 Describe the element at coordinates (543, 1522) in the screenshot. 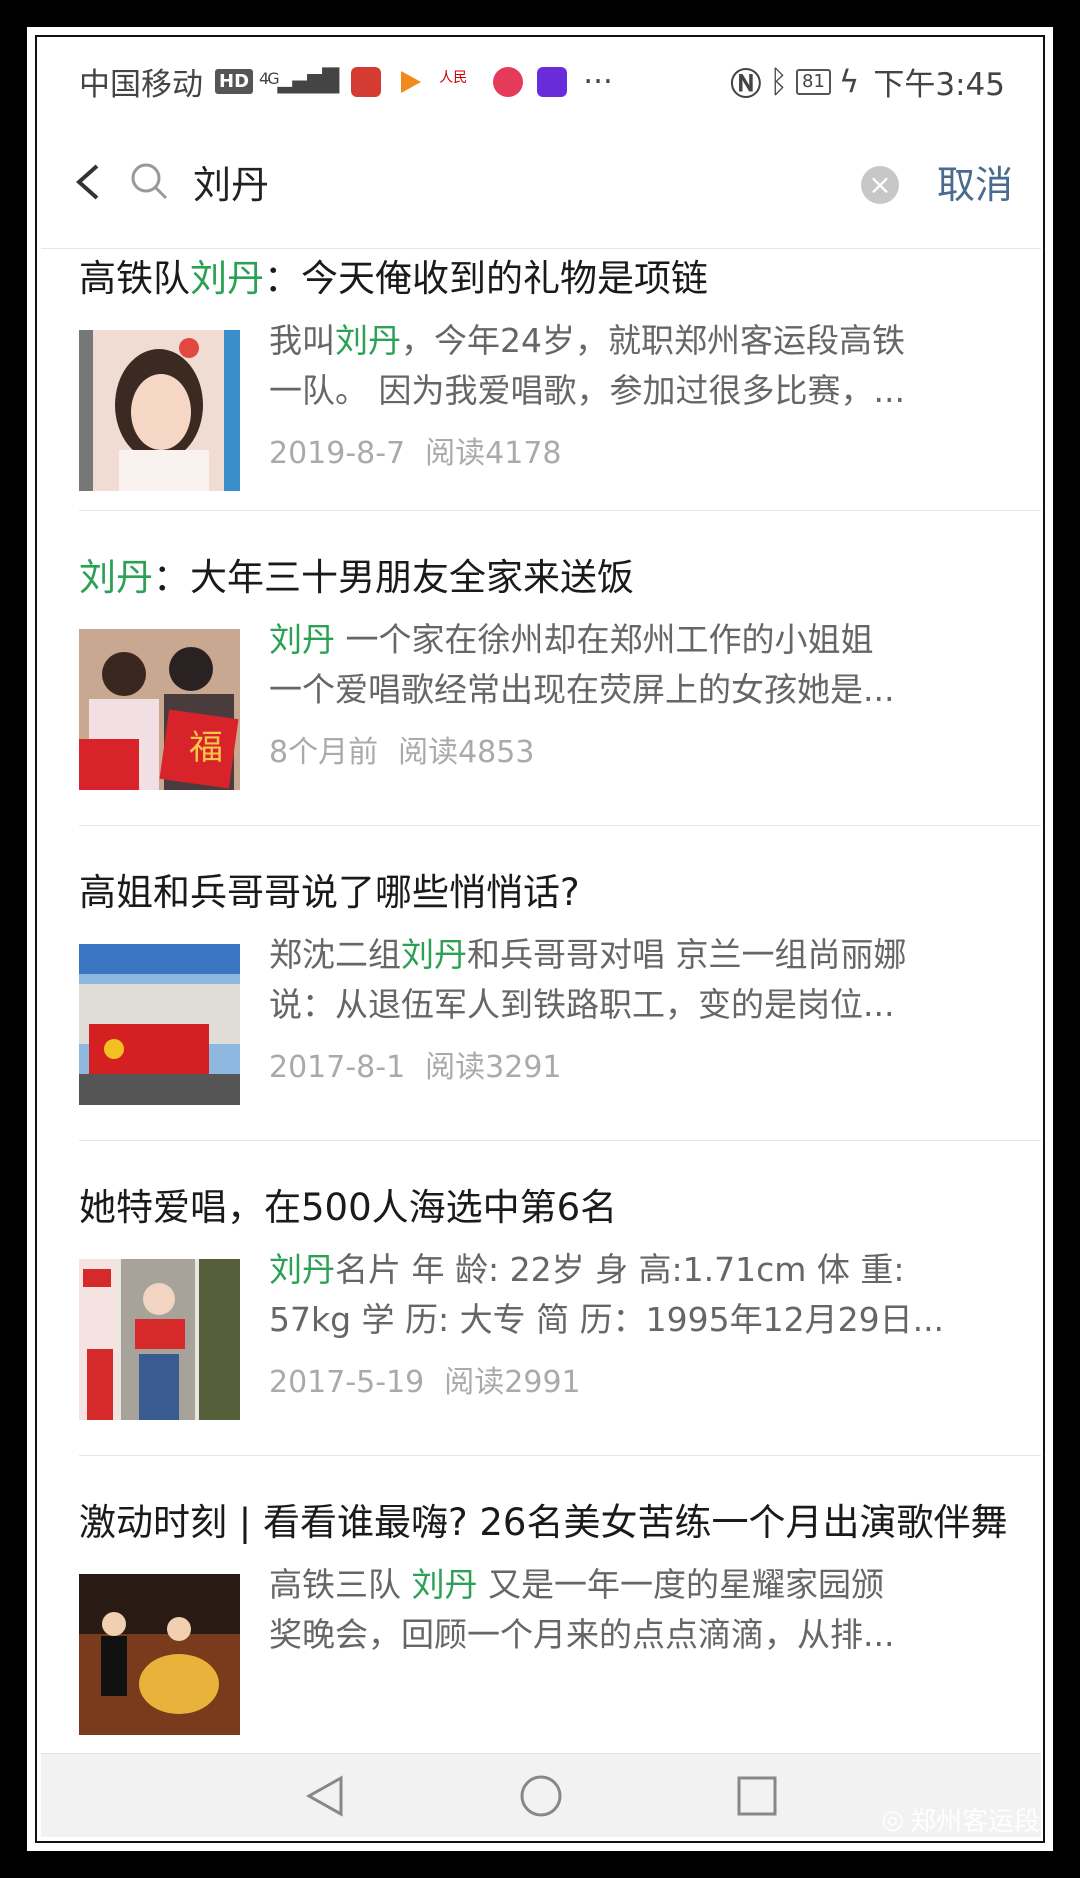

I see `title-text: 激动时刻 | 看看谁最嗨? 26名美女苦练一个月出演歌伴舞` at that location.